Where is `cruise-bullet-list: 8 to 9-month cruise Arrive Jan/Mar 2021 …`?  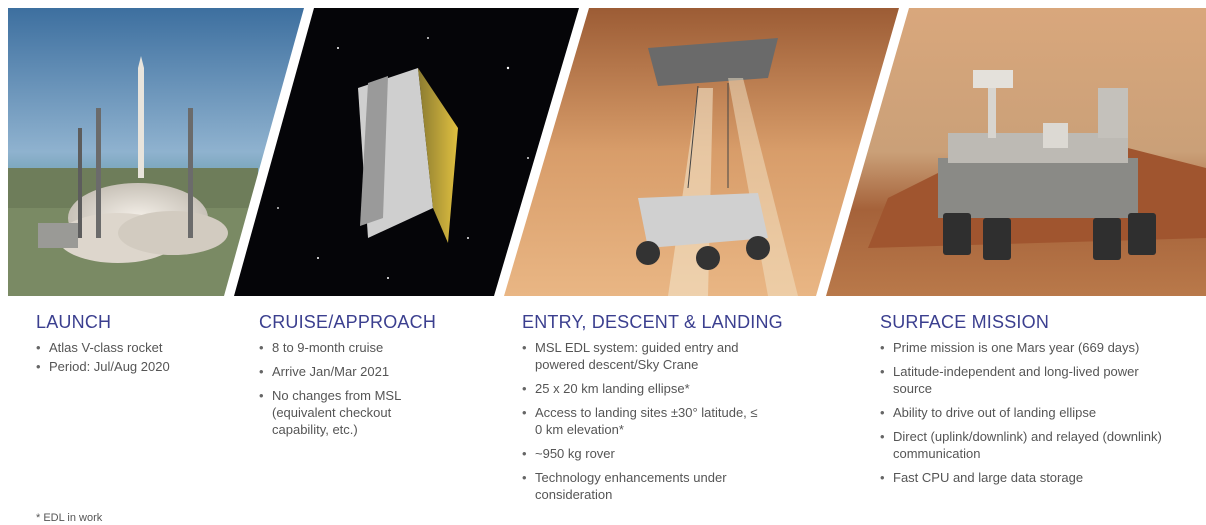 cruise-bullet-list: 8 to 9-month cruise Arrive Jan/Mar 2021 … is located at coordinates (346, 388).